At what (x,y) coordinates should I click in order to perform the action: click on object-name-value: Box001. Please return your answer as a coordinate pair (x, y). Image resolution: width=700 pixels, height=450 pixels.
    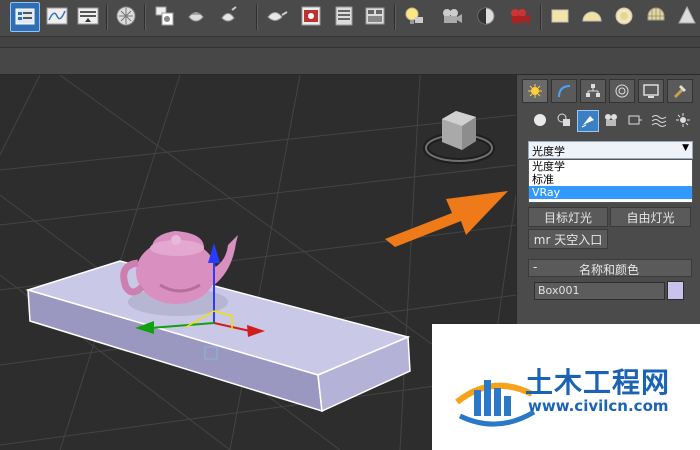
    Looking at the image, I should click on (559, 290).